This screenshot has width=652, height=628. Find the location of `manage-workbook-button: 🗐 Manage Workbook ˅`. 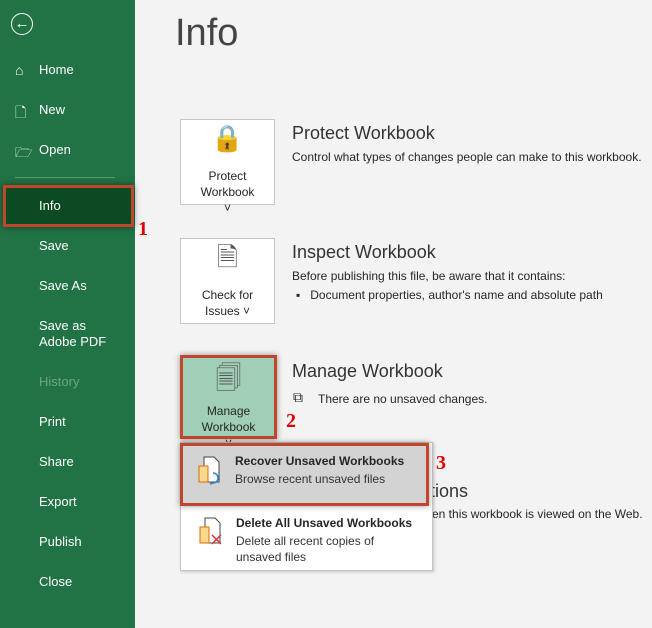

manage-workbook-button: 🗐 Manage Workbook ˅ is located at coordinates (228, 402).